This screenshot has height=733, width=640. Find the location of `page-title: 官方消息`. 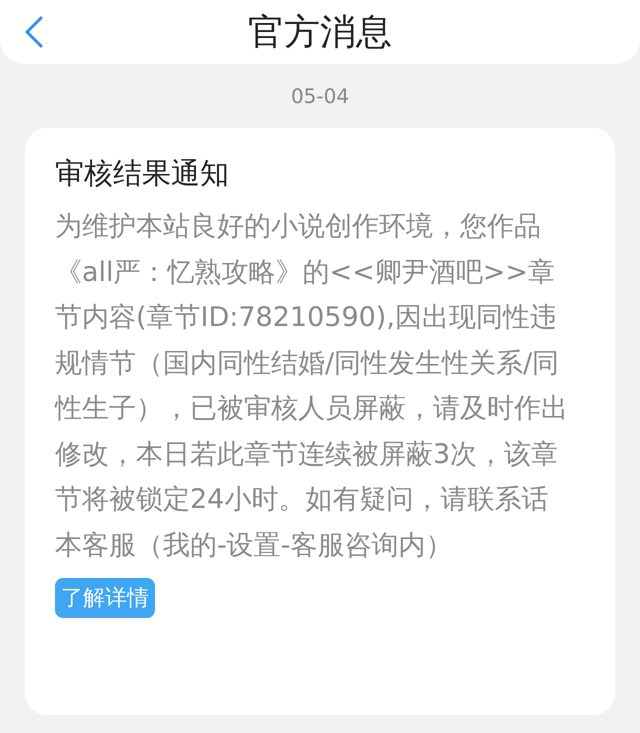

page-title: 官方消息 is located at coordinates (320, 32).